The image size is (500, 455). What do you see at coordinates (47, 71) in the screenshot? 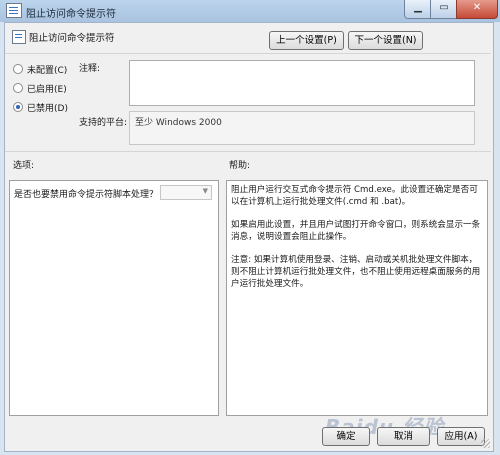
I see `radio-label-not-configured: 未配置(C)` at bounding box center [47, 71].